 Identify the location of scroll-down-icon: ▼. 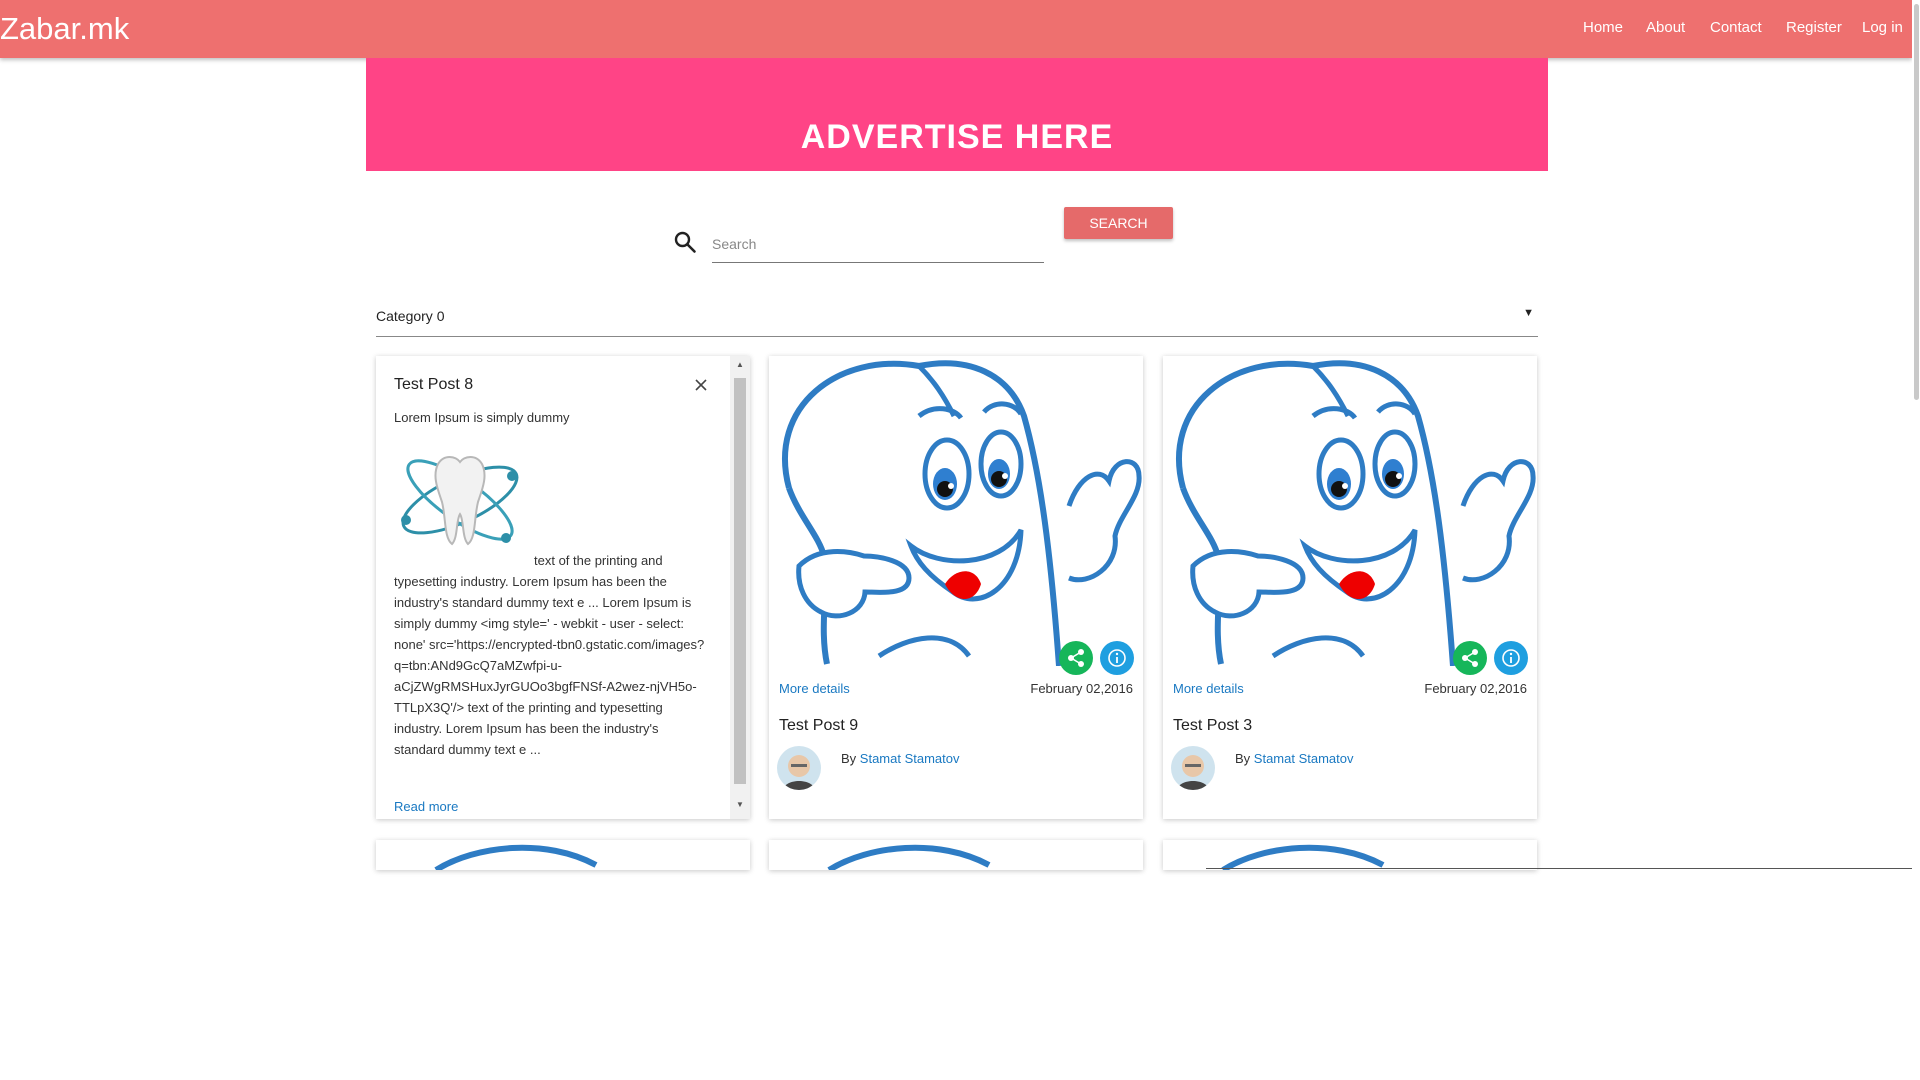
(740, 804).